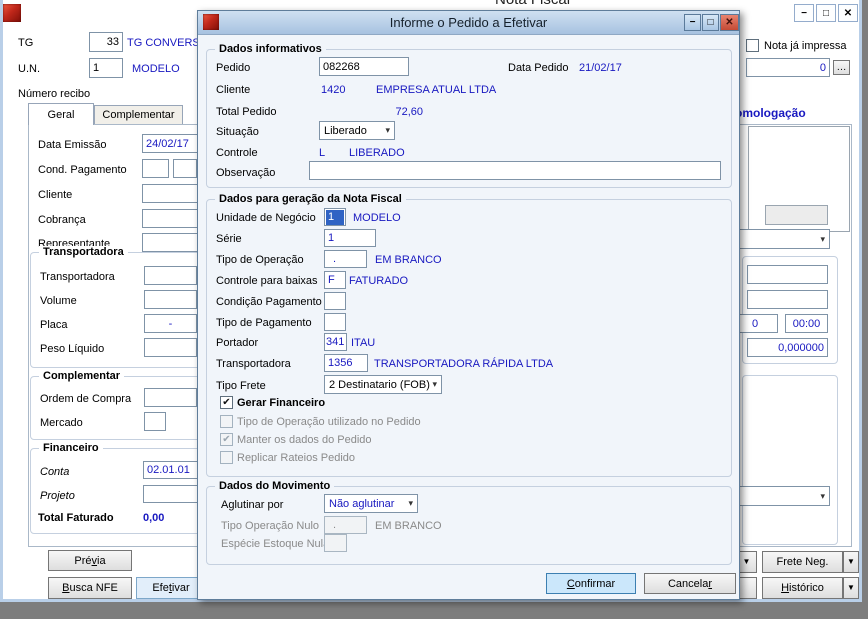 The width and height of the screenshot is (868, 619). I want to click on tab-geral-label: Geral, so click(61, 114).